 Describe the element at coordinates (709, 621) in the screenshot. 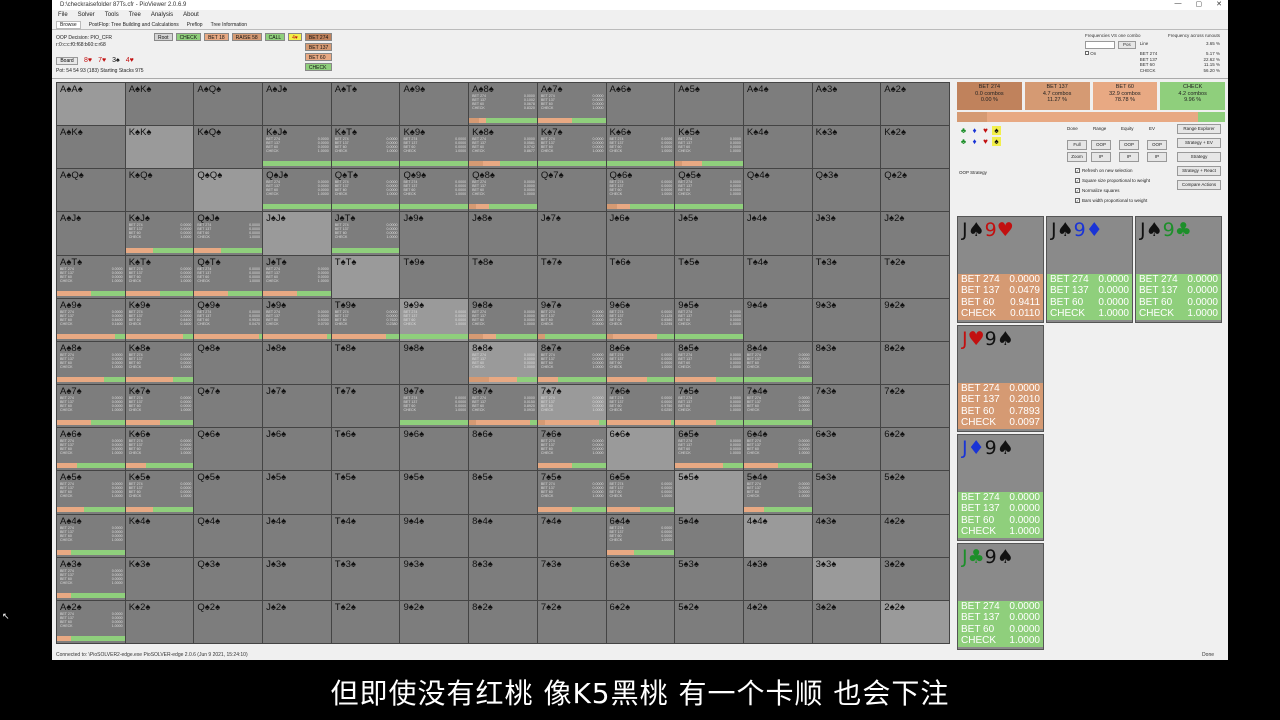

I see `hand-cell: 5♠2♠` at that location.